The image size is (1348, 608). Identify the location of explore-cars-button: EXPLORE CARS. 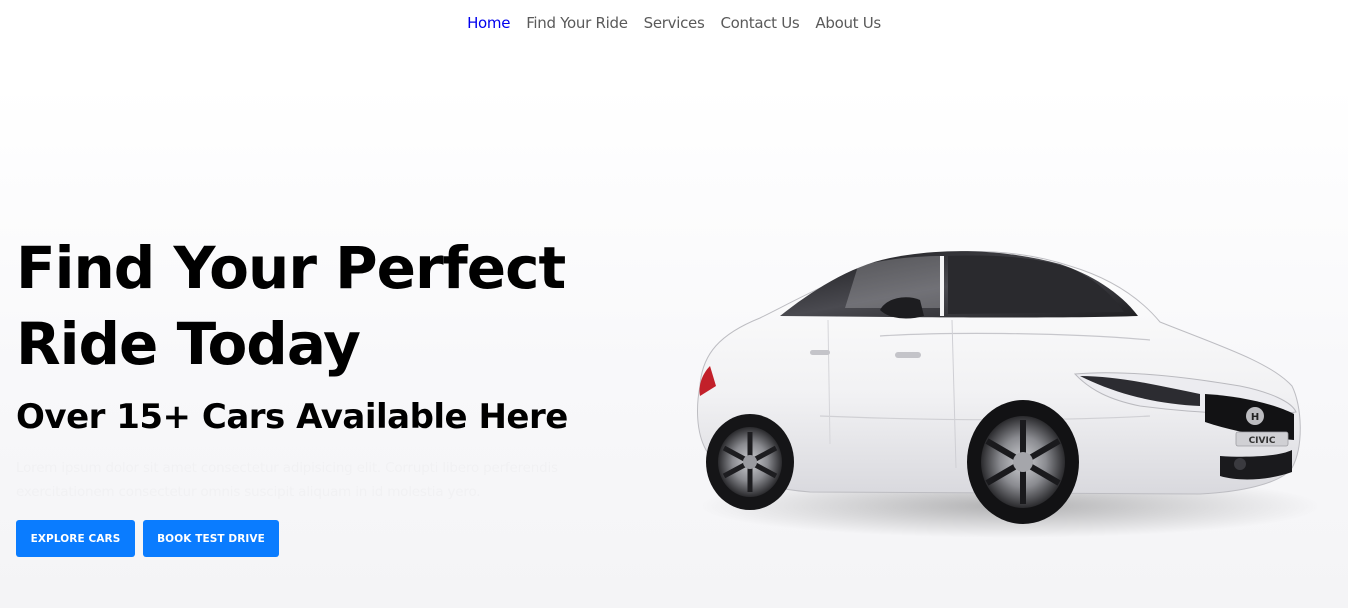
(75, 538).